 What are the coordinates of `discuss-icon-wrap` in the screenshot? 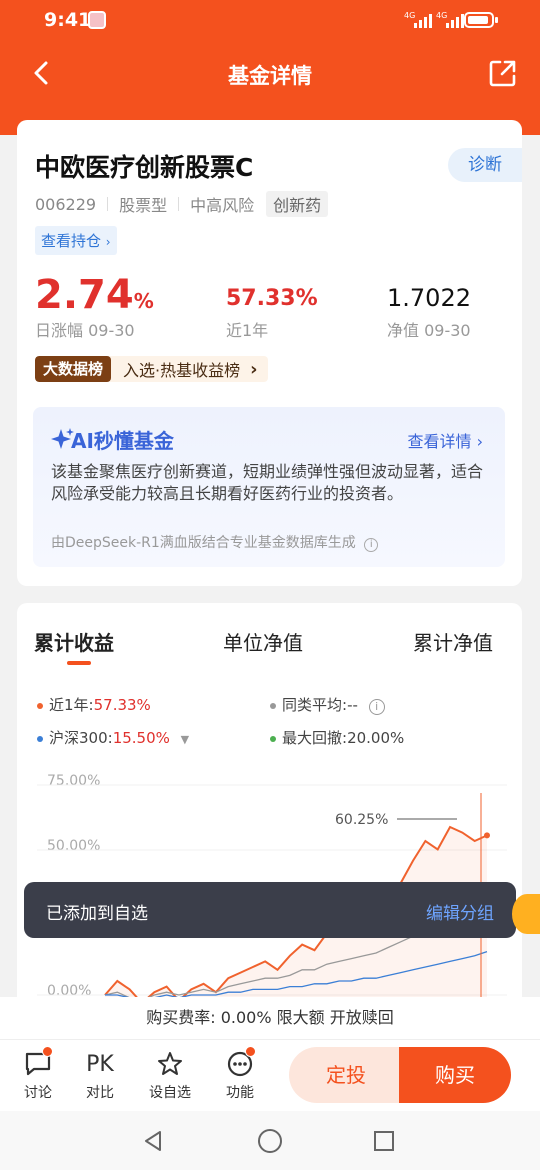 It's located at (38, 1063).